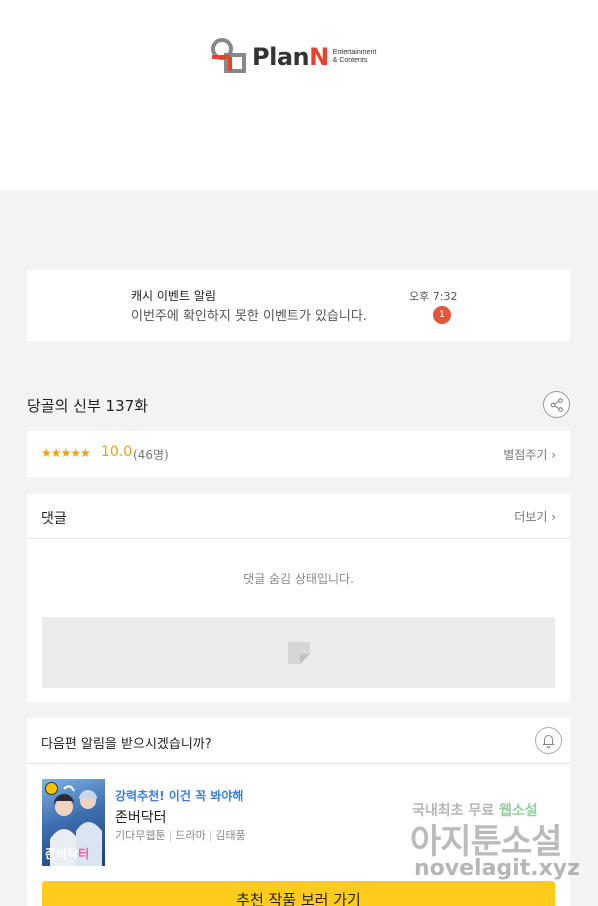 This screenshot has width=598, height=906. Describe the element at coordinates (230, 57) in the screenshot. I see `plann-logo-mark-icon` at that location.